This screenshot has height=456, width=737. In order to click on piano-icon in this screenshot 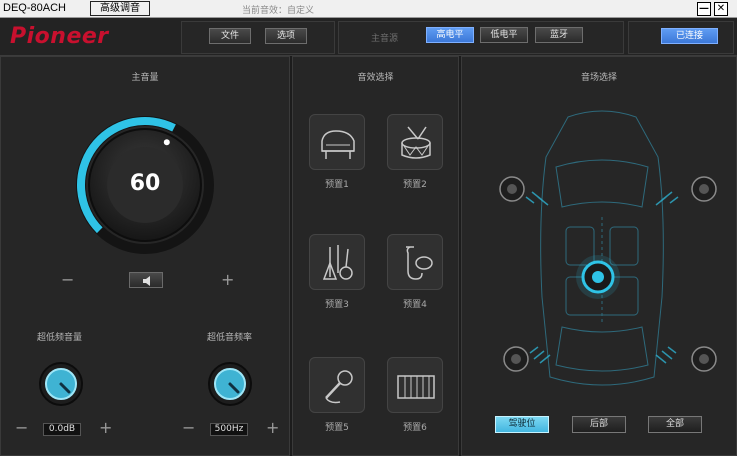, I will do `click(338, 144)`.